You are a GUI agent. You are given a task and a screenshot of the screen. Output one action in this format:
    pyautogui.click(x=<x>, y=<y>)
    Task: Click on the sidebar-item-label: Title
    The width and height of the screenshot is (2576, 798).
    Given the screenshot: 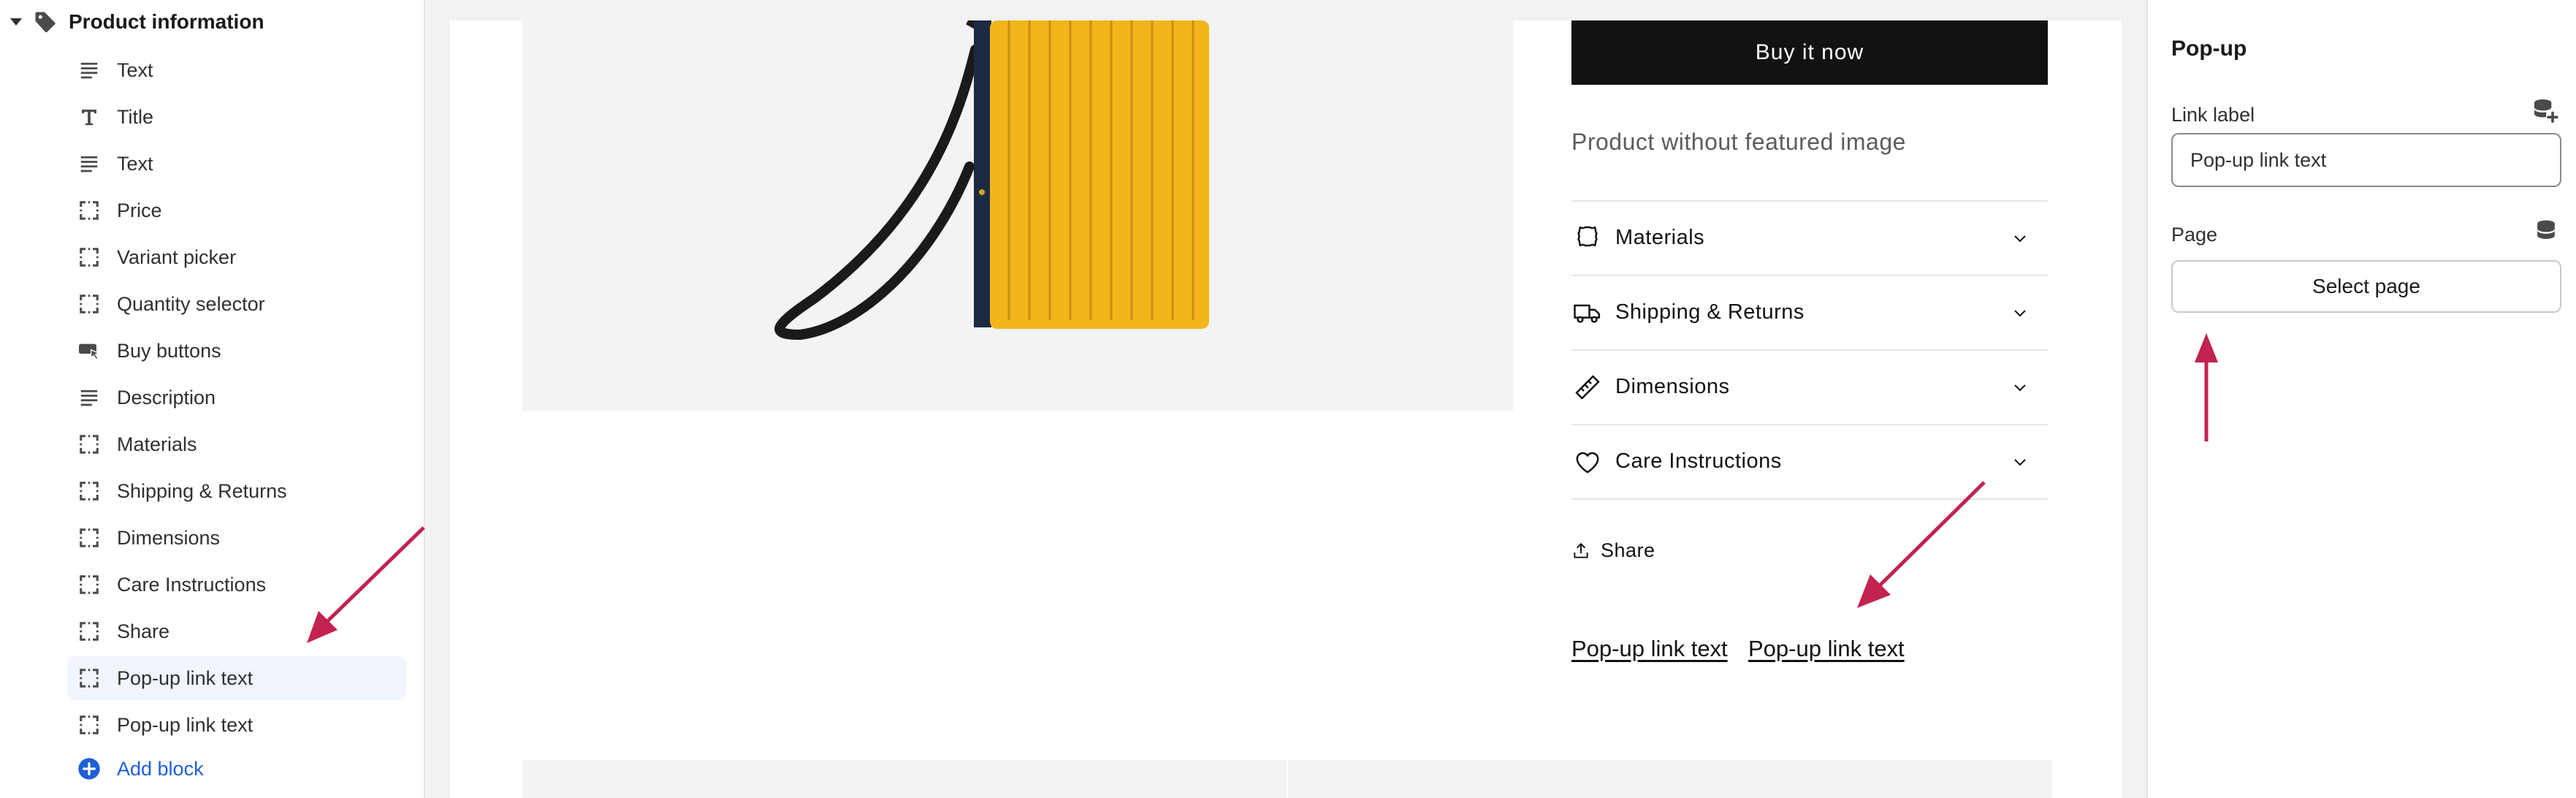 What is the action you would take?
    pyautogui.click(x=135, y=116)
    